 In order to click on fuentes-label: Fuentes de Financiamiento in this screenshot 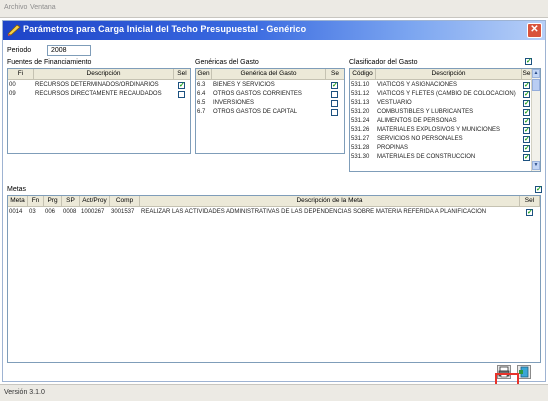, I will do `click(49, 62)`.